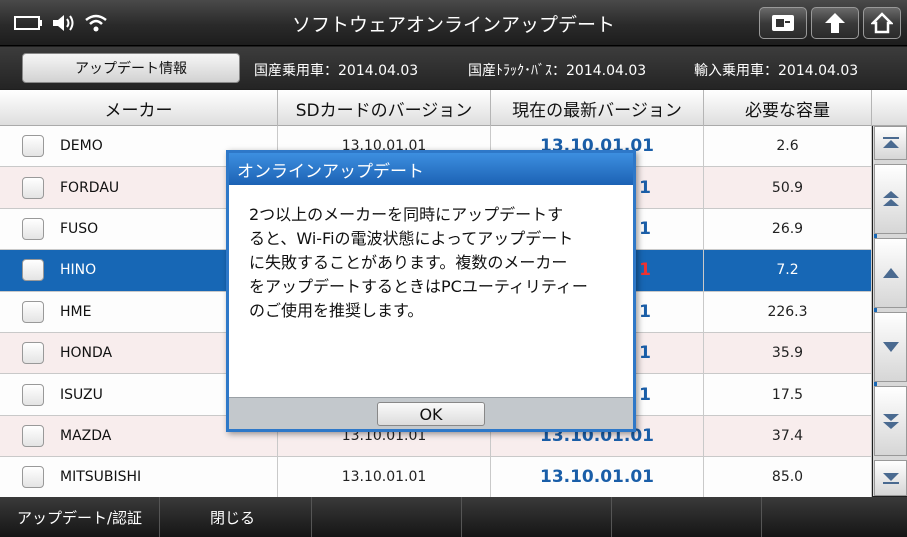  I want to click on column-header-sd-version: SDカードのバージョン, so click(384, 108).